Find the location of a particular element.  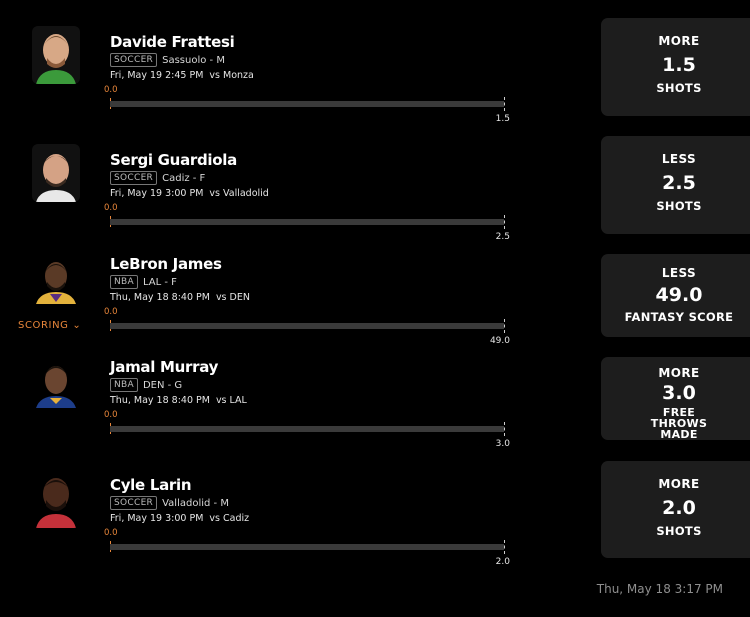

team-position: LAL - F is located at coordinates (159, 282).